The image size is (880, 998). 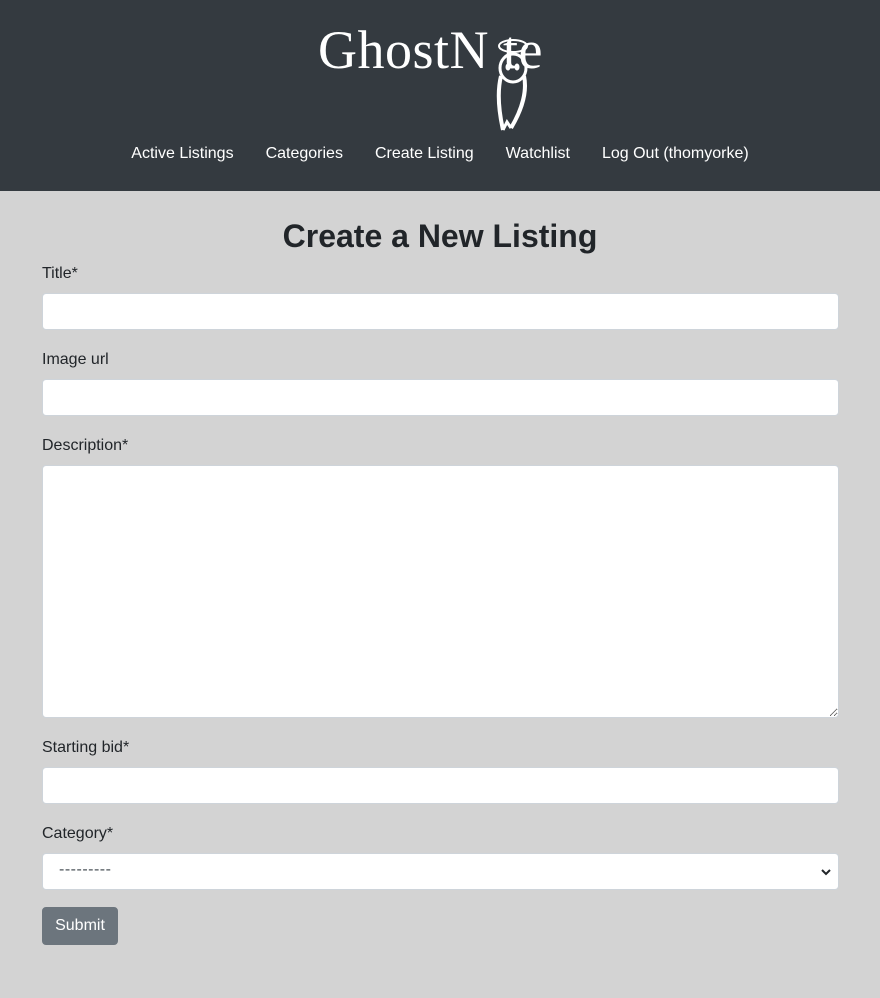 I want to click on submit-button: Submit, so click(x=80, y=926).